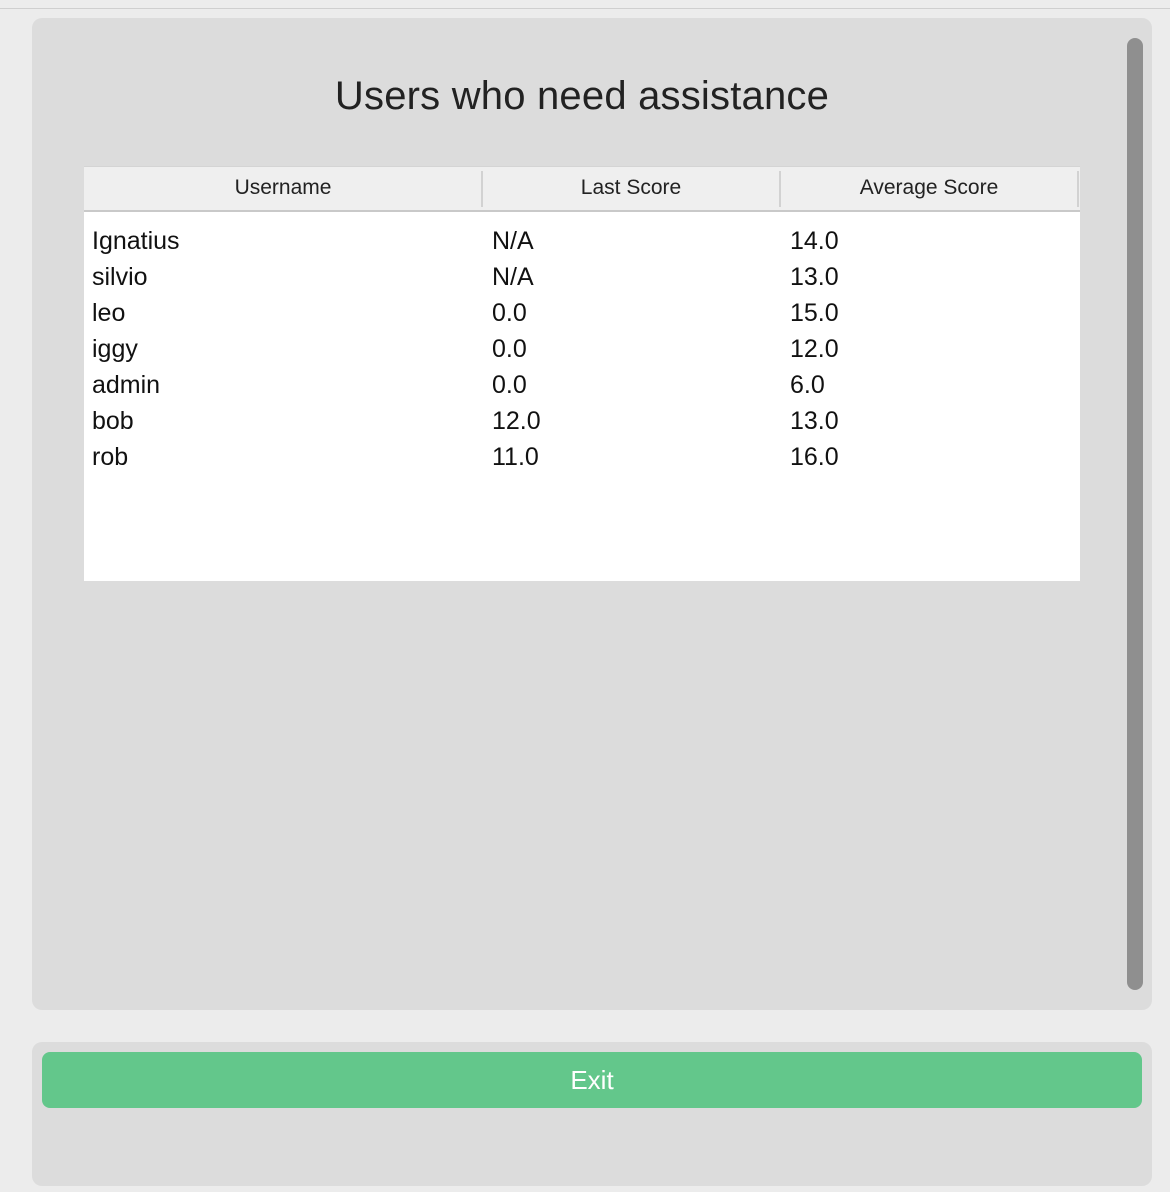  I want to click on cell-username: silvio, so click(120, 277).